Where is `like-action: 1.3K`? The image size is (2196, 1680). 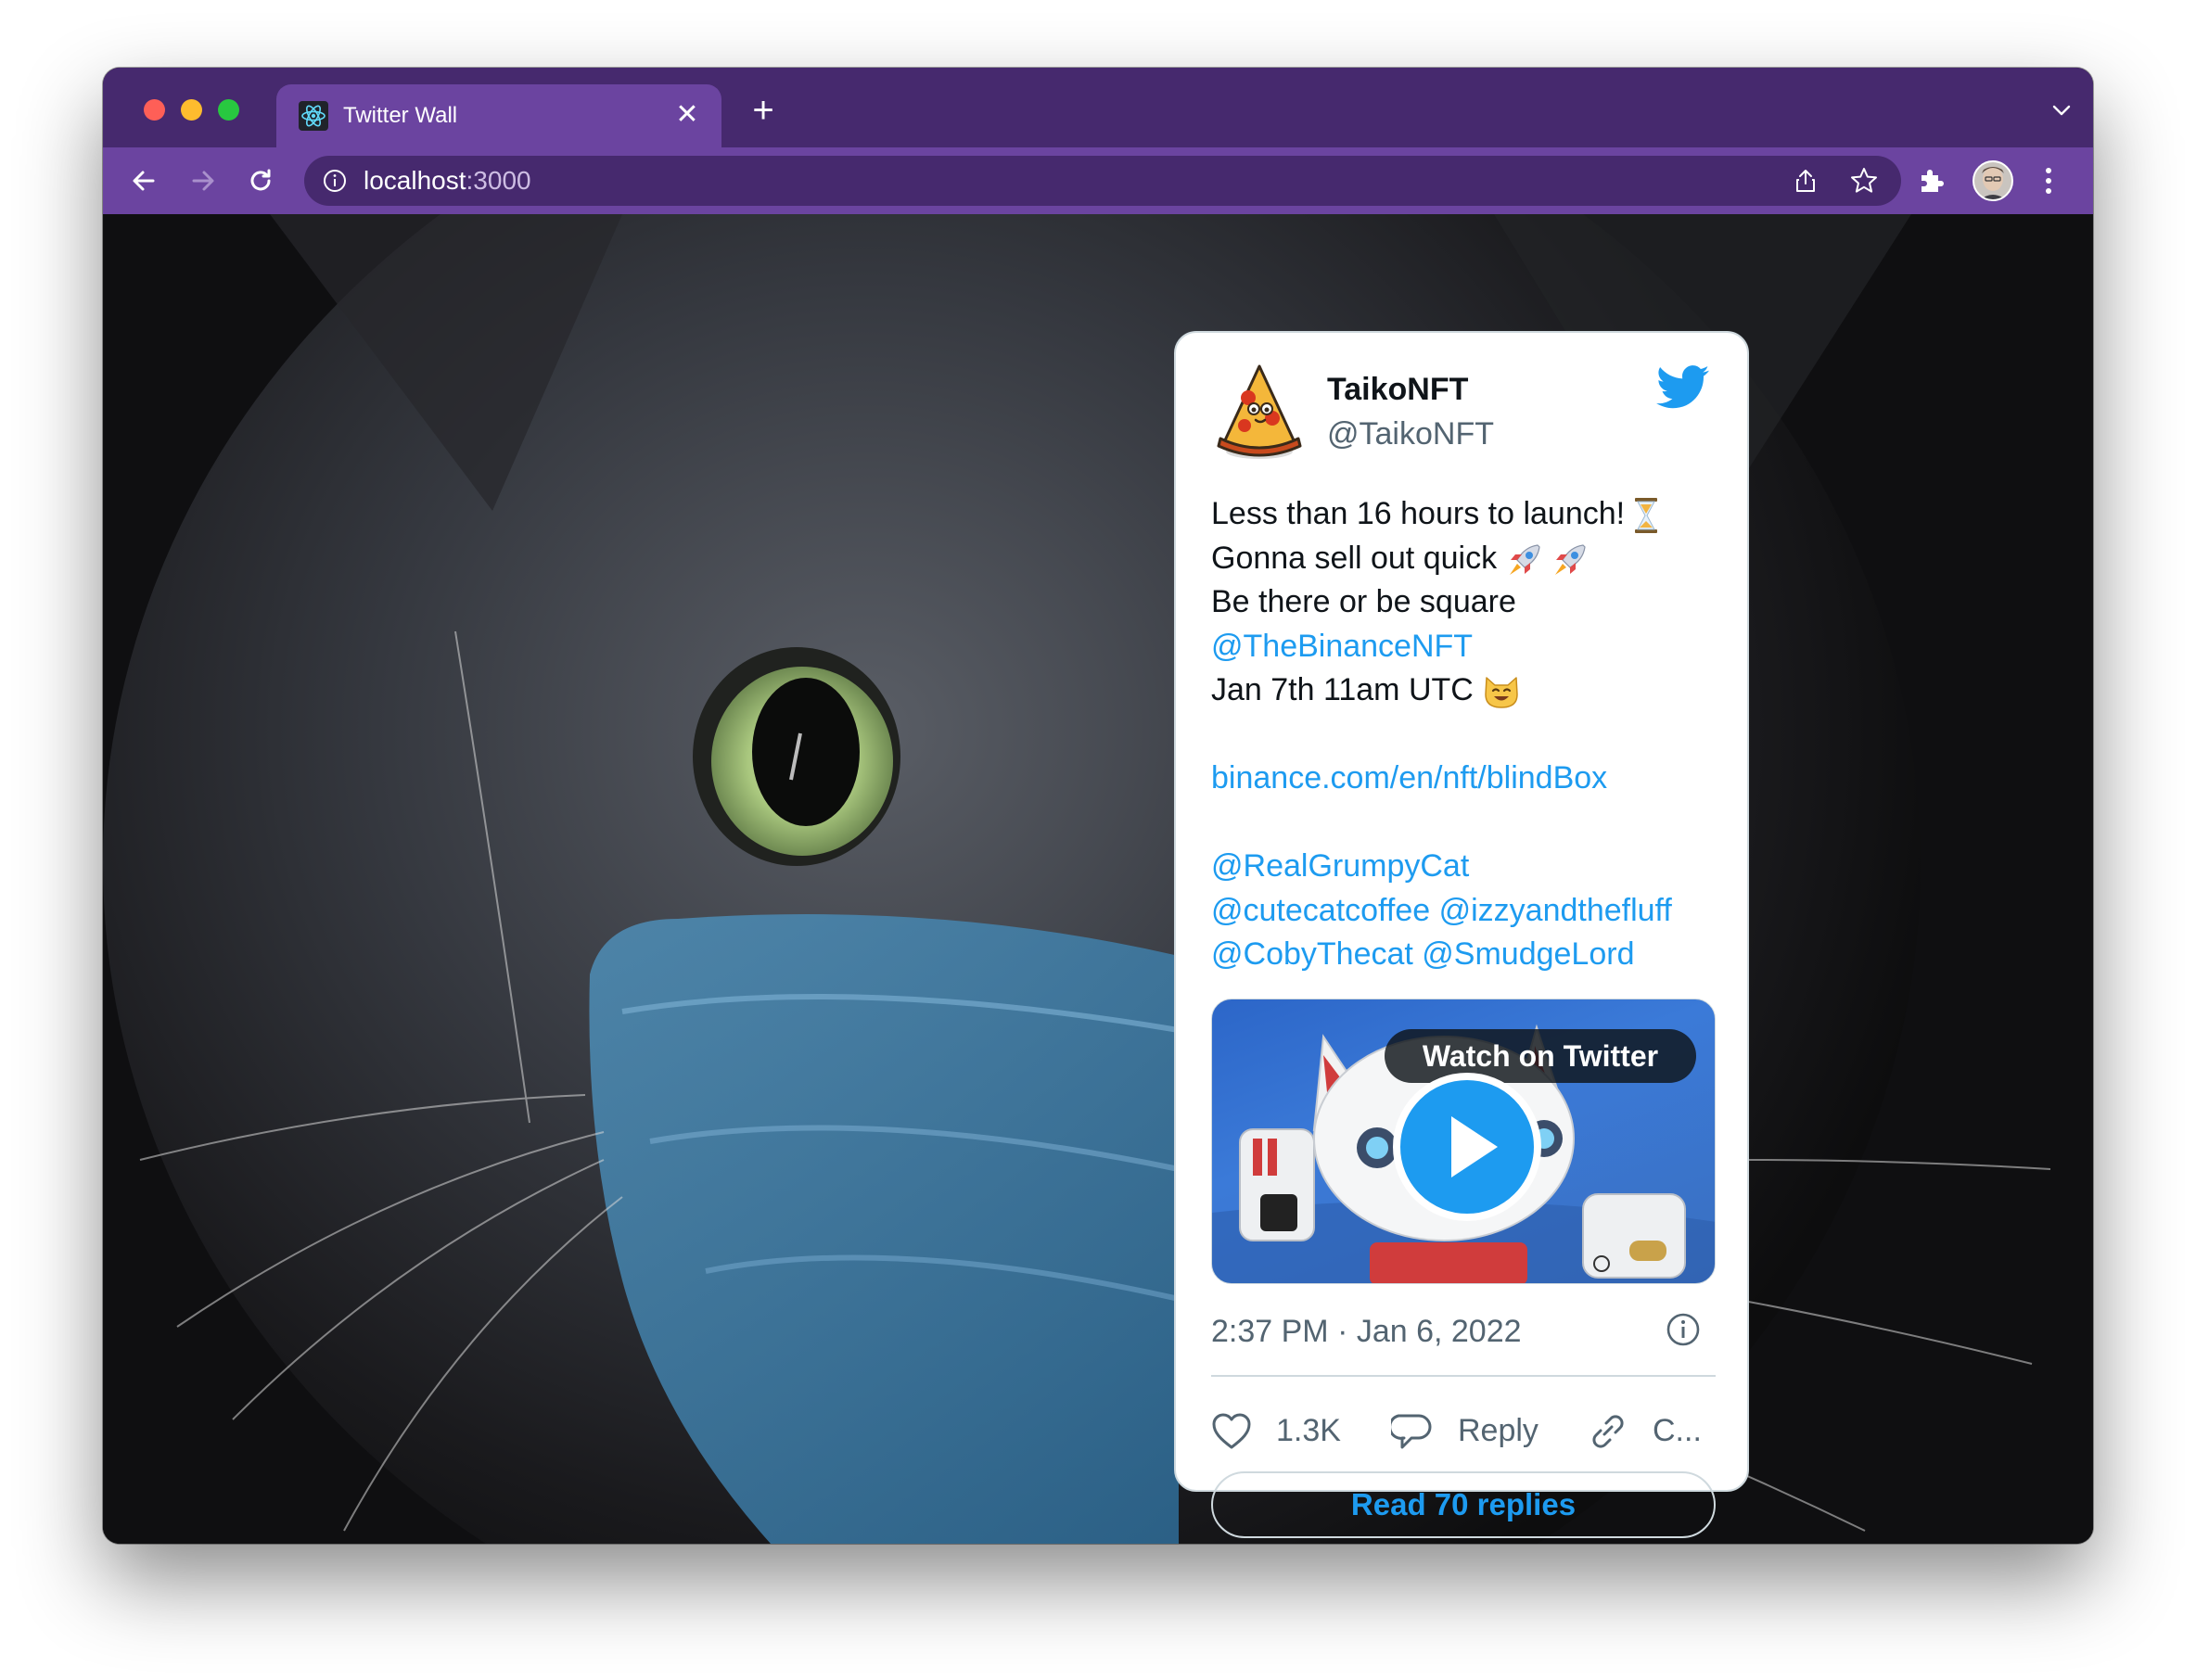 like-action: 1.3K is located at coordinates (1276, 1430).